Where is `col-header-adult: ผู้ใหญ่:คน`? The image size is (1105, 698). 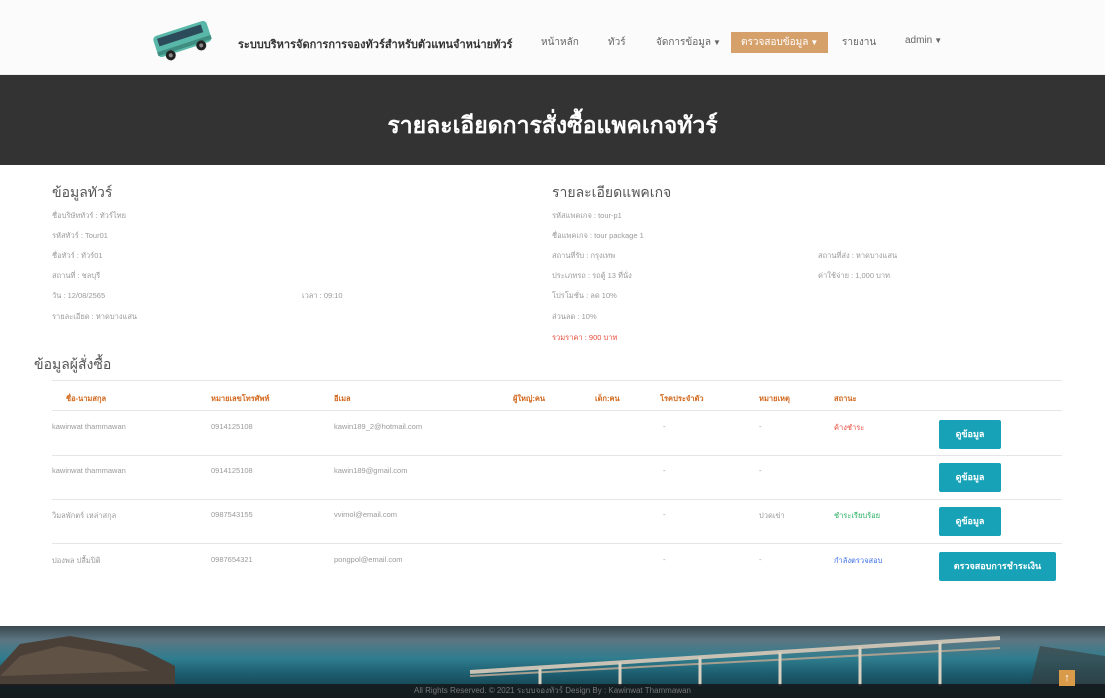
col-header-adult: ผู้ใหญ่:คน is located at coordinates (529, 398).